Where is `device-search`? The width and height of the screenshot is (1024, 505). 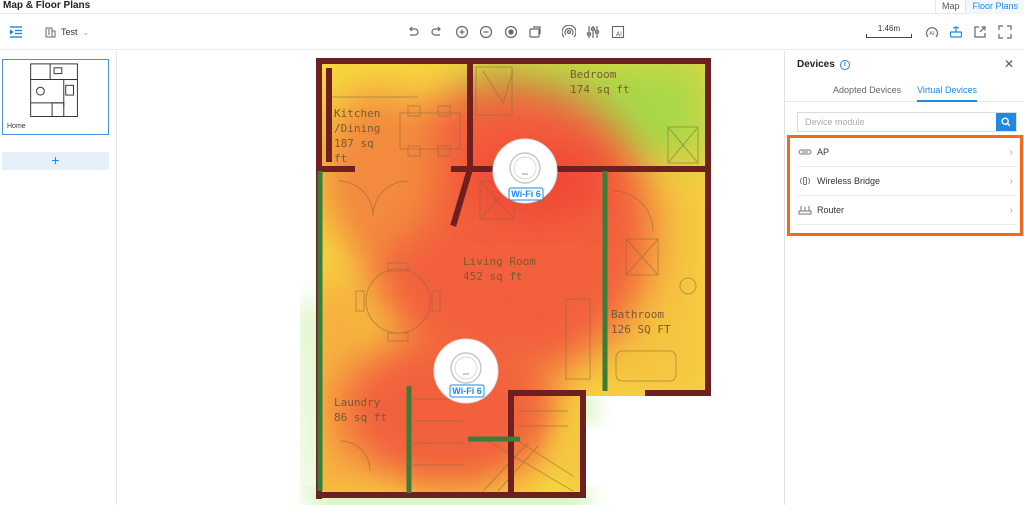
device-search is located at coordinates (907, 122).